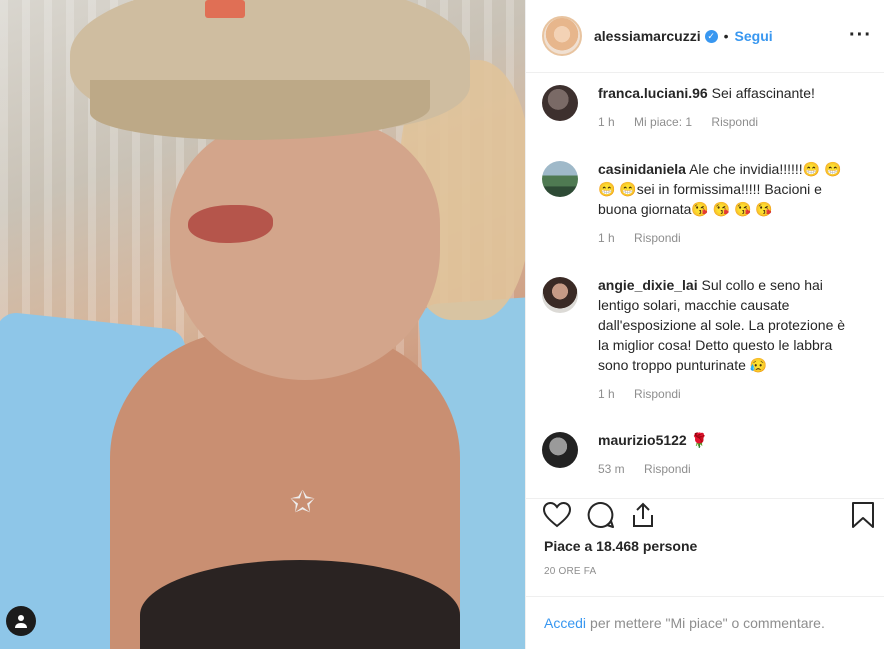 The height and width of the screenshot is (649, 884). What do you see at coordinates (642, 169) in the screenshot?
I see `comment-username: casinidaniela` at bounding box center [642, 169].